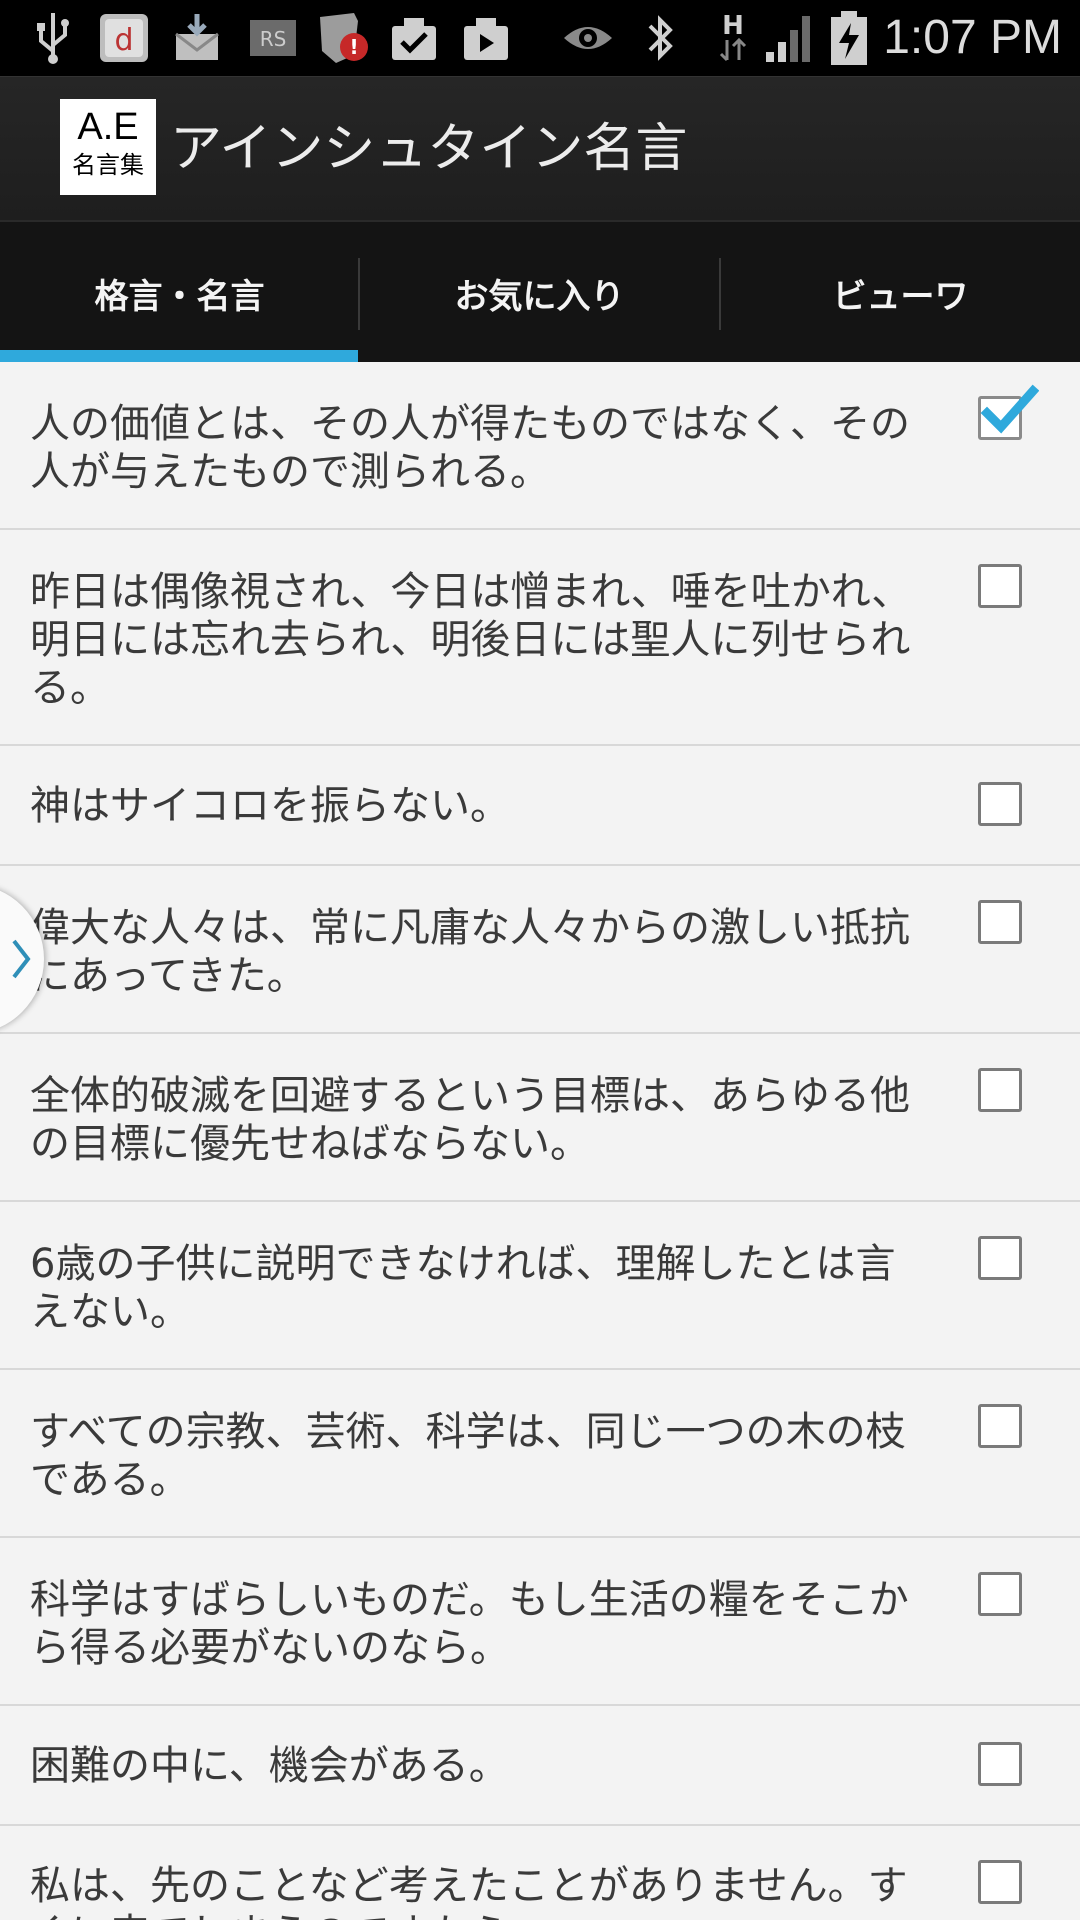 This screenshot has height=1920, width=1080. I want to click on action-bar: A.E 名言集 アインシュタイン名言, so click(540, 148).